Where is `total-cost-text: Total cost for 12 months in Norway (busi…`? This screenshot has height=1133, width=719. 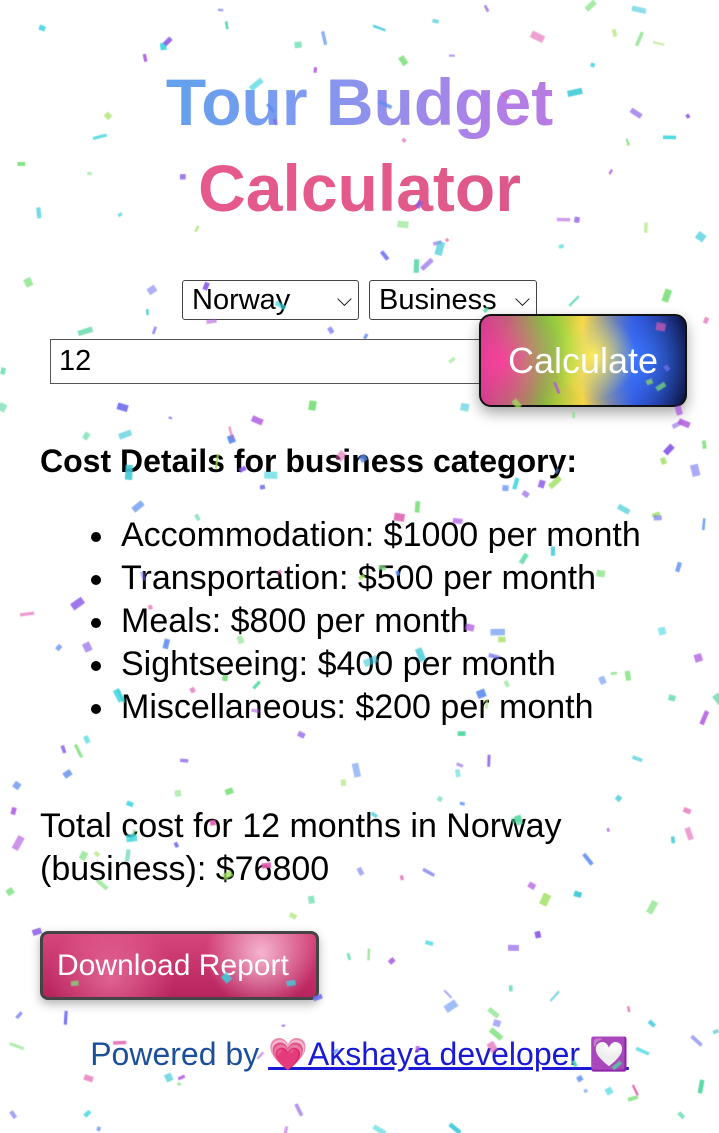 total-cost-text: Total cost for 12 months in Norway (busi… is located at coordinates (301, 847).